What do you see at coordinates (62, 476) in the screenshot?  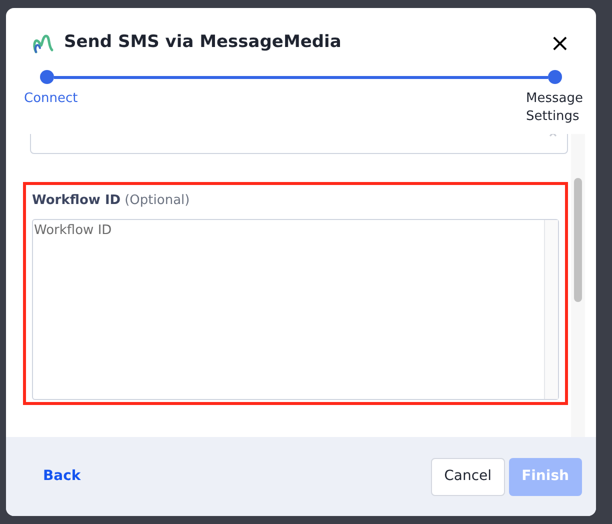 I see `back-link: Back` at bounding box center [62, 476].